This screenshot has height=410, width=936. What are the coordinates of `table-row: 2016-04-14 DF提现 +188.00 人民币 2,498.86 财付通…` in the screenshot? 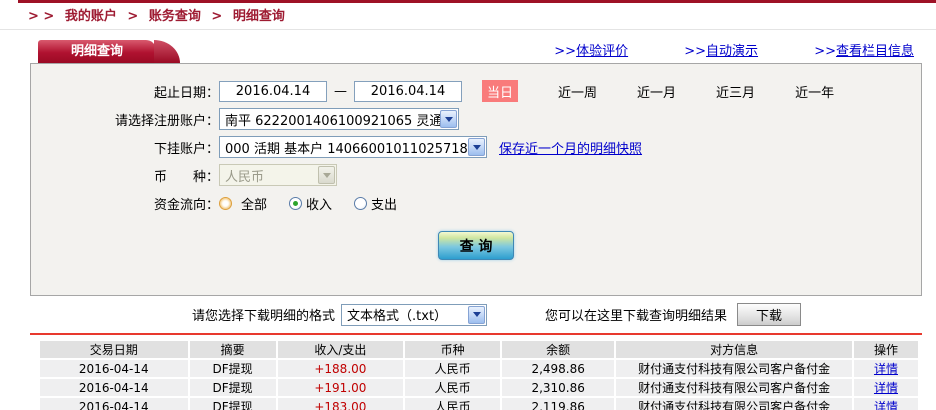 It's located at (479, 368).